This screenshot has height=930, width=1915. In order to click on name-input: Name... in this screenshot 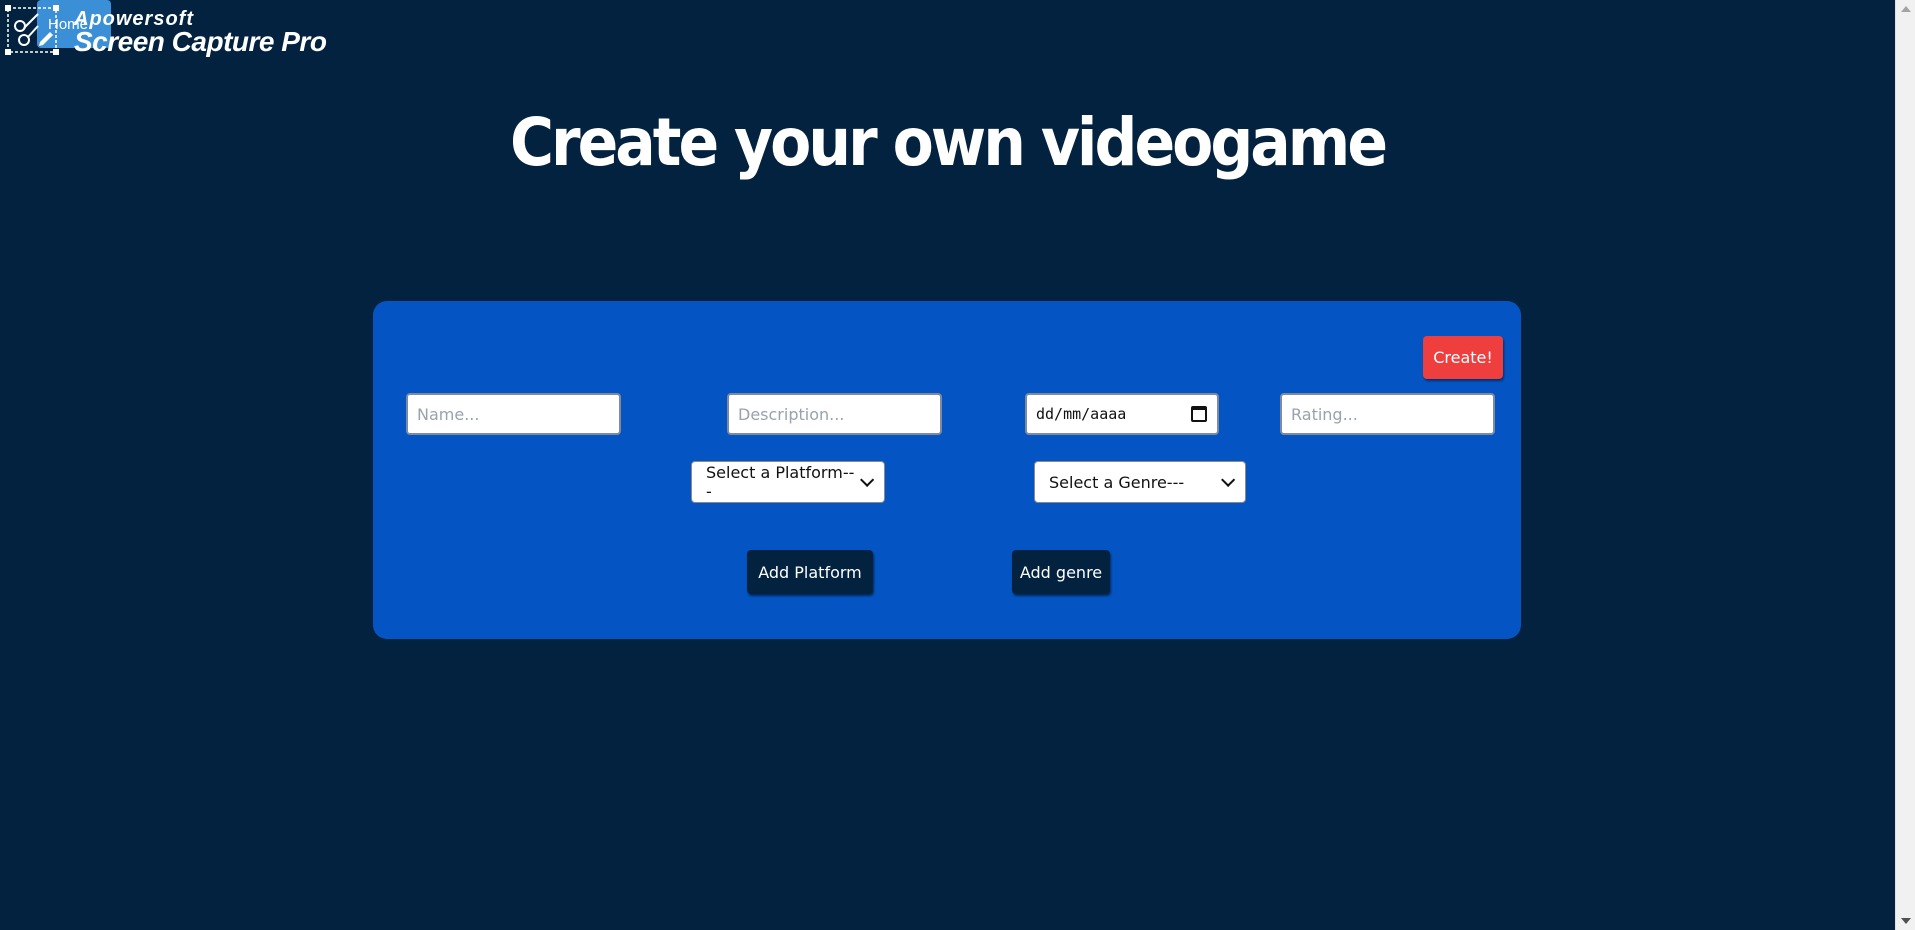, I will do `click(513, 414)`.